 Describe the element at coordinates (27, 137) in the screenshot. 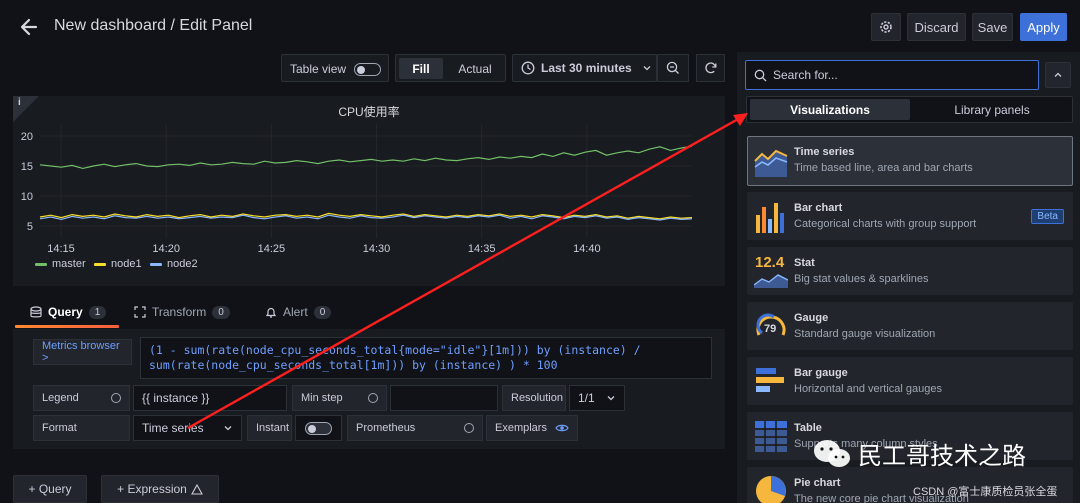

I see `y-tick-label: 20` at that location.